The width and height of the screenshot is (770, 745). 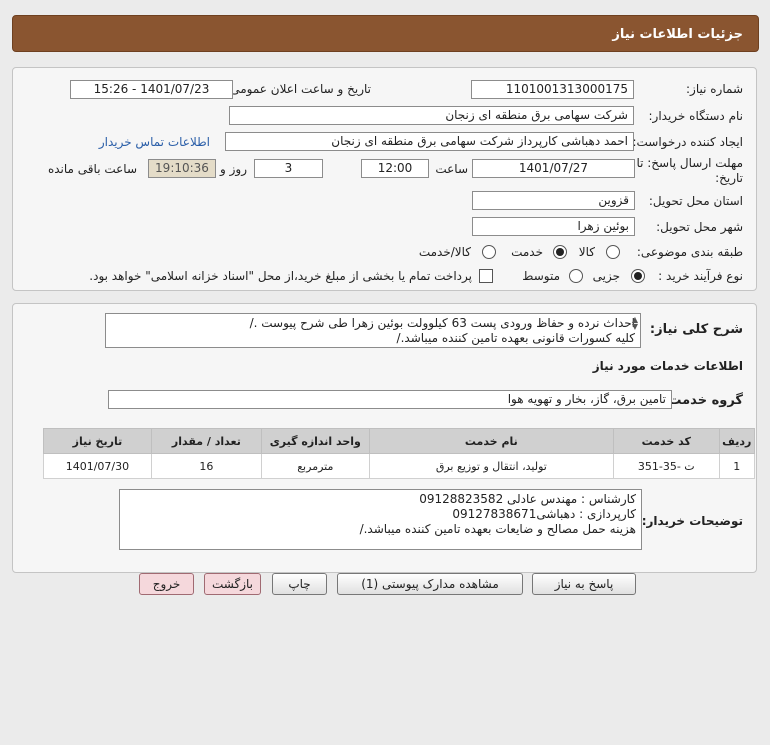 What do you see at coordinates (677, 34) in the screenshot?
I see `page-title: جزئیات اطلاعات نیاز` at bounding box center [677, 34].